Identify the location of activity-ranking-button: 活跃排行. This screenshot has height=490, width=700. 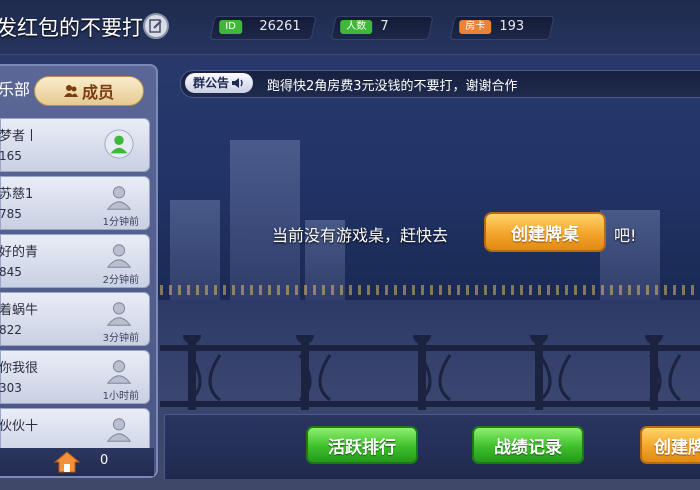
(362, 445).